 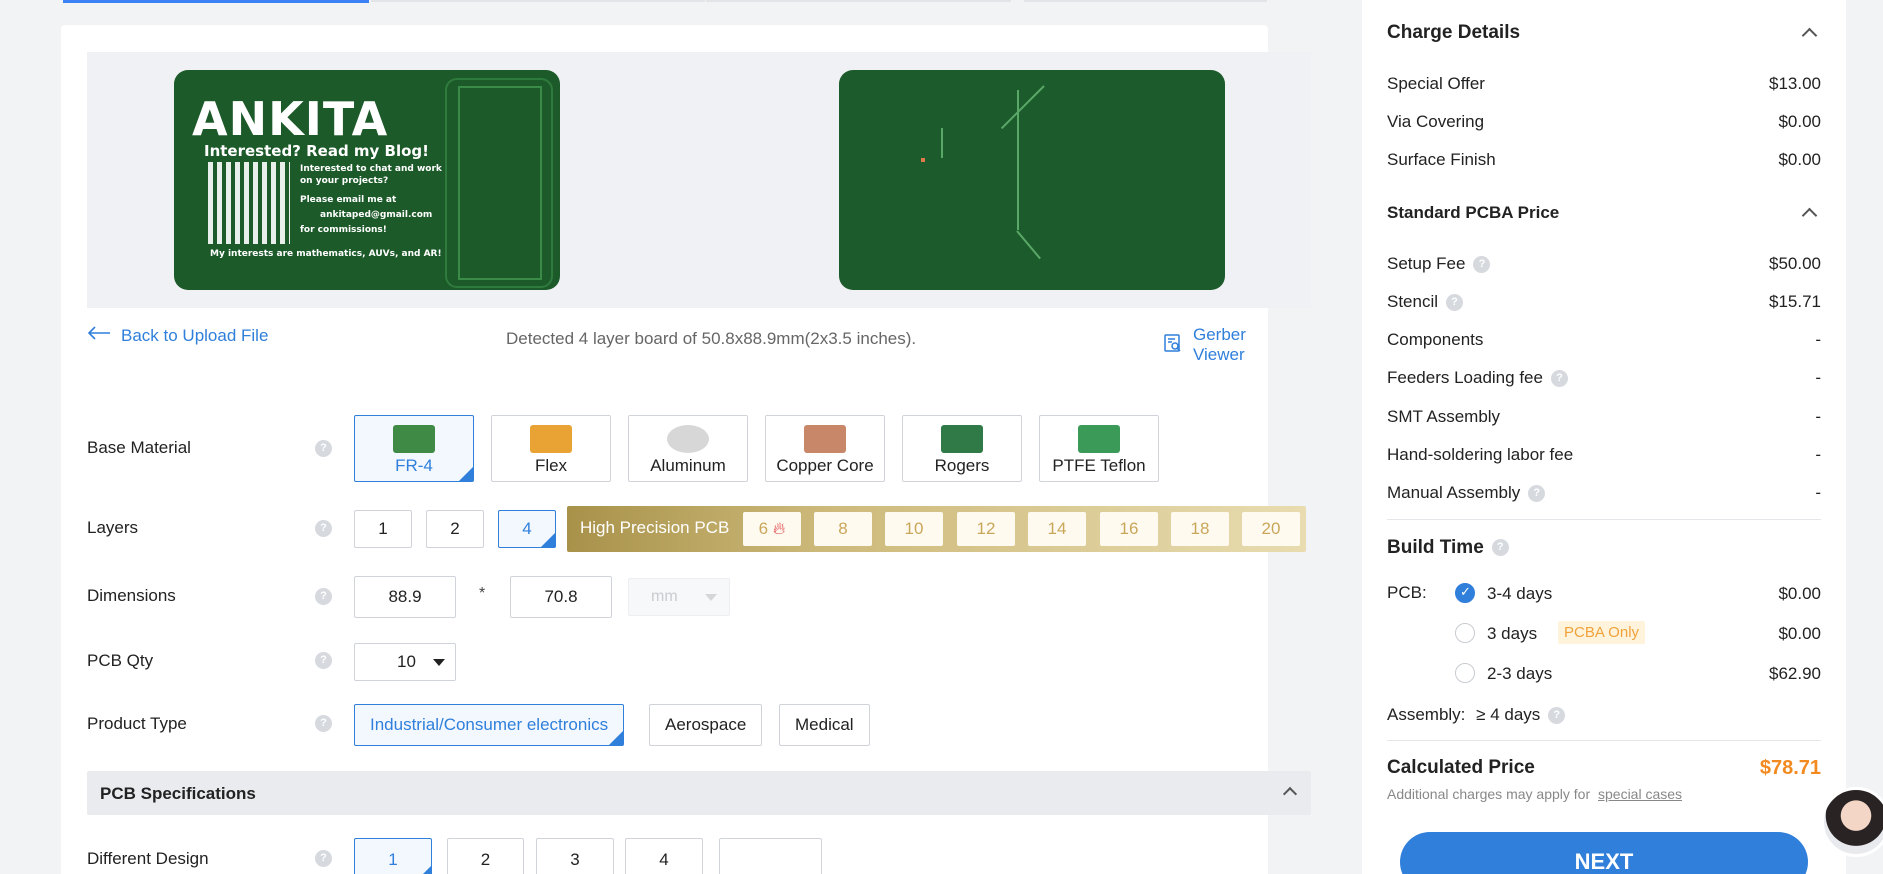 What do you see at coordinates (1219, 344) in the screenshot?
I see `gerber-viewer-label: Gerber Viewer` at bounding box center [1219, 344].